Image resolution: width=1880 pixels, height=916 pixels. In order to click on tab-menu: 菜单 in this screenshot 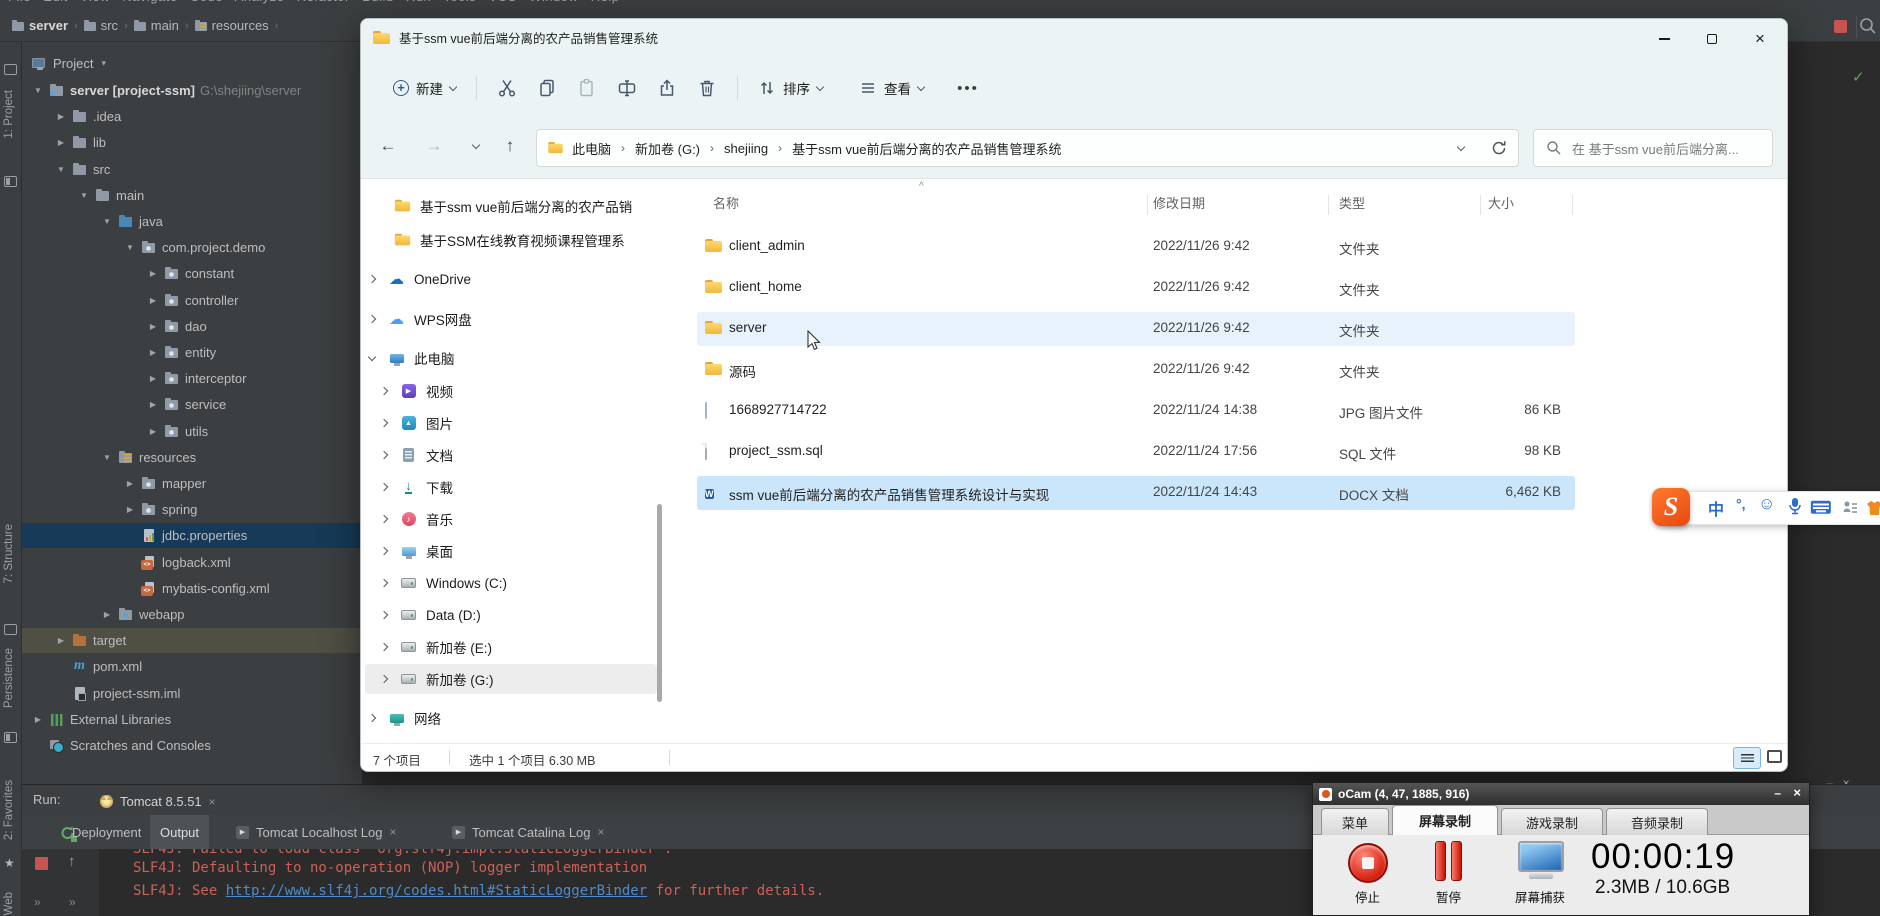, I will do `click(1355, 821)`.